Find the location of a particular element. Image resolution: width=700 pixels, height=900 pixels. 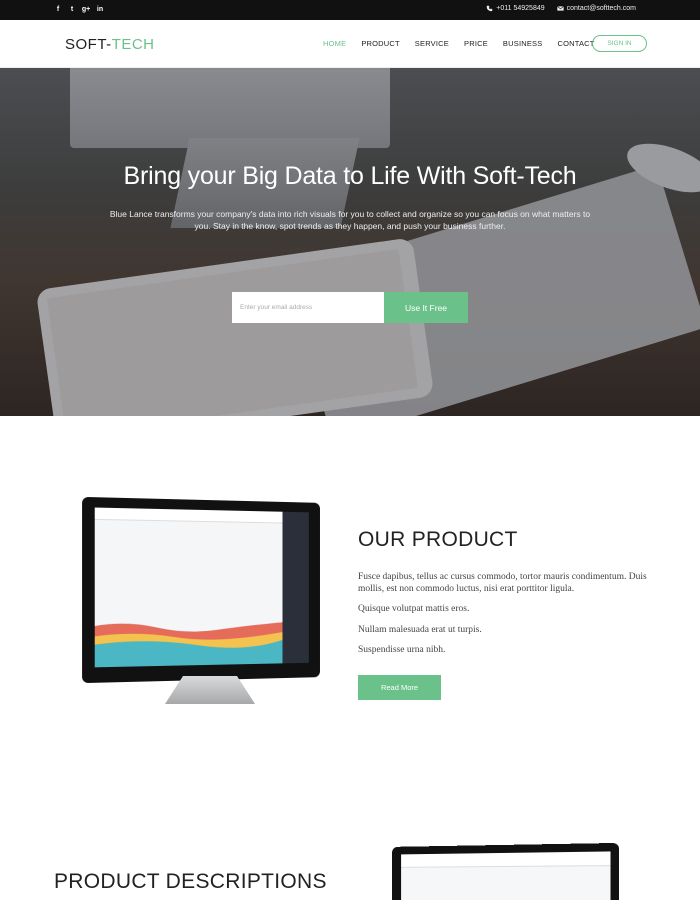

laptop-frame is located at coordinates (505, 871).